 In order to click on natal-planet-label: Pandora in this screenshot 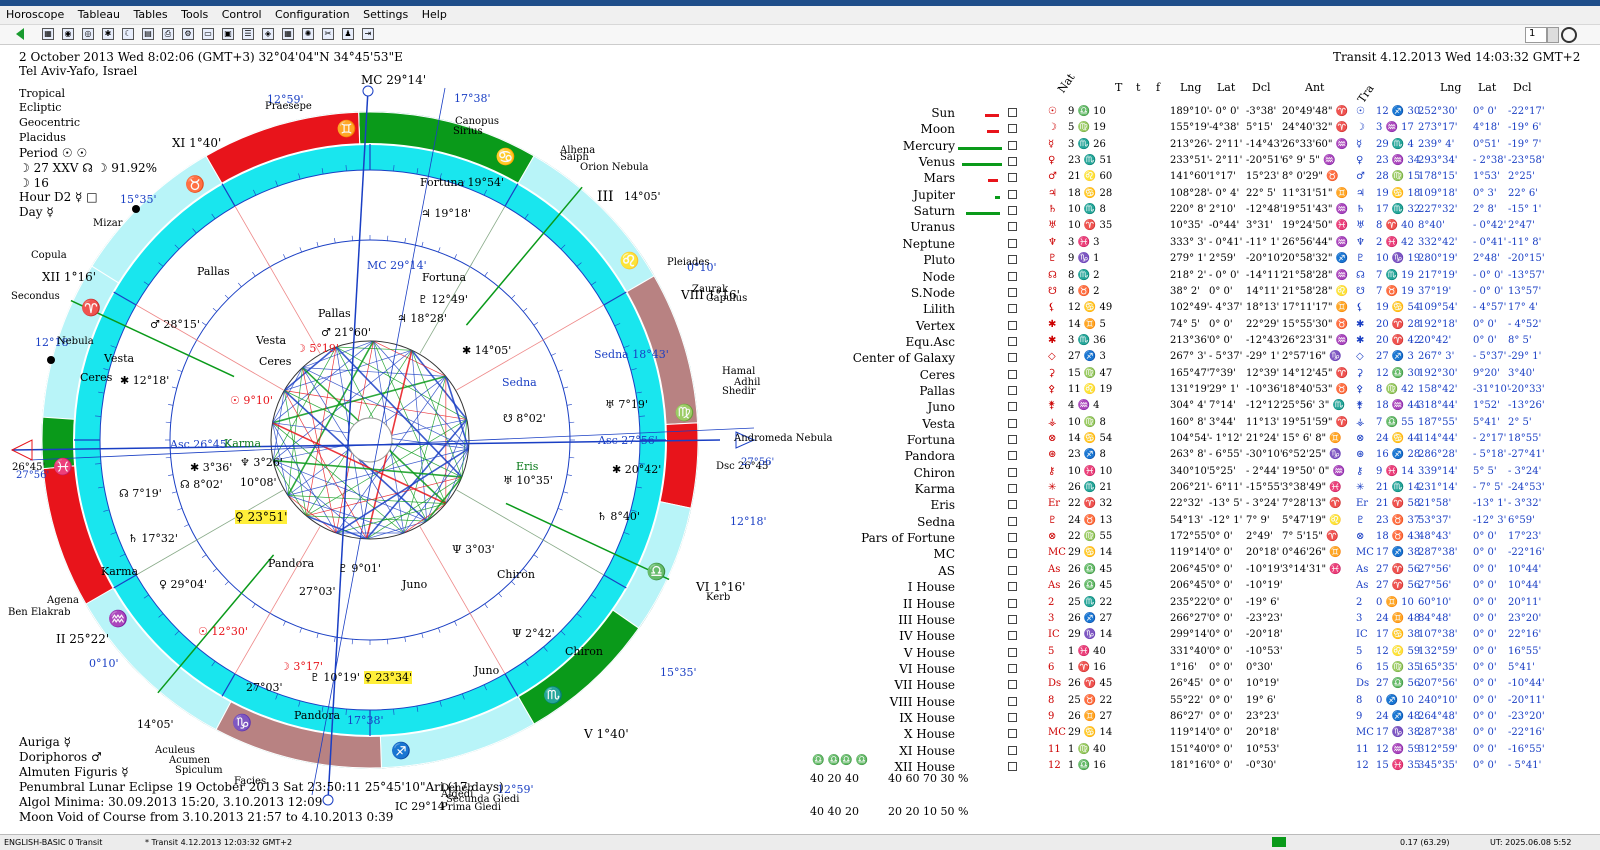, I will do `click(291, 563)`.